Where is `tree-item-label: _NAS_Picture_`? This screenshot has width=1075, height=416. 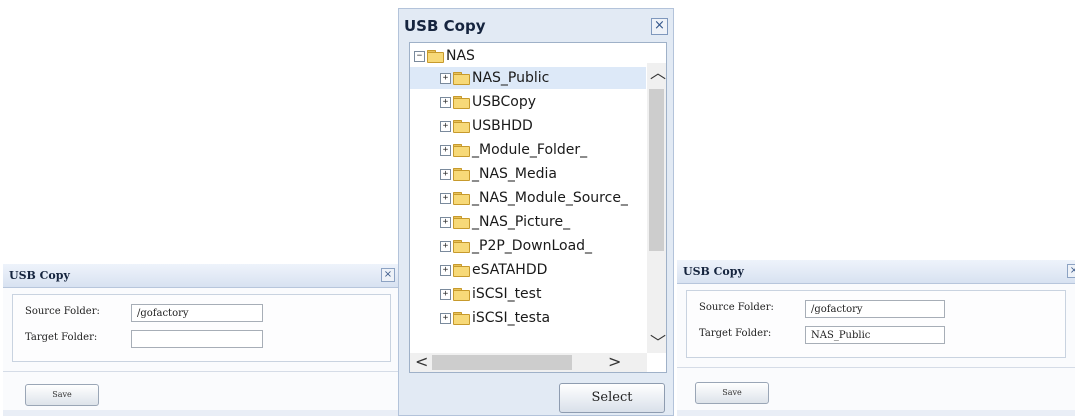 tree-item-label: _NAS_Picture_ is located at coordinates (521, 222).